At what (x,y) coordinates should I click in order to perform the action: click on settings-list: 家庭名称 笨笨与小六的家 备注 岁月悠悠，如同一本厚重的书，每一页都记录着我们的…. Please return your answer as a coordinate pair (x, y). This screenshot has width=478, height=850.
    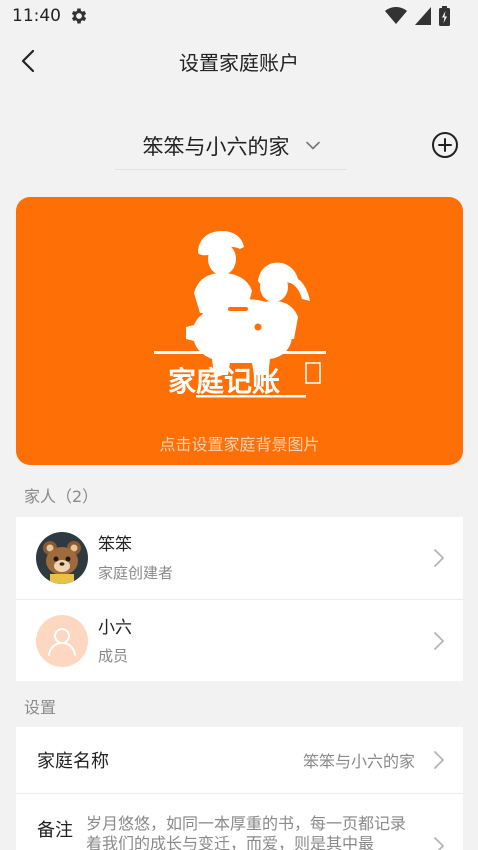
    Looking at the image, I should click on (239, 788).